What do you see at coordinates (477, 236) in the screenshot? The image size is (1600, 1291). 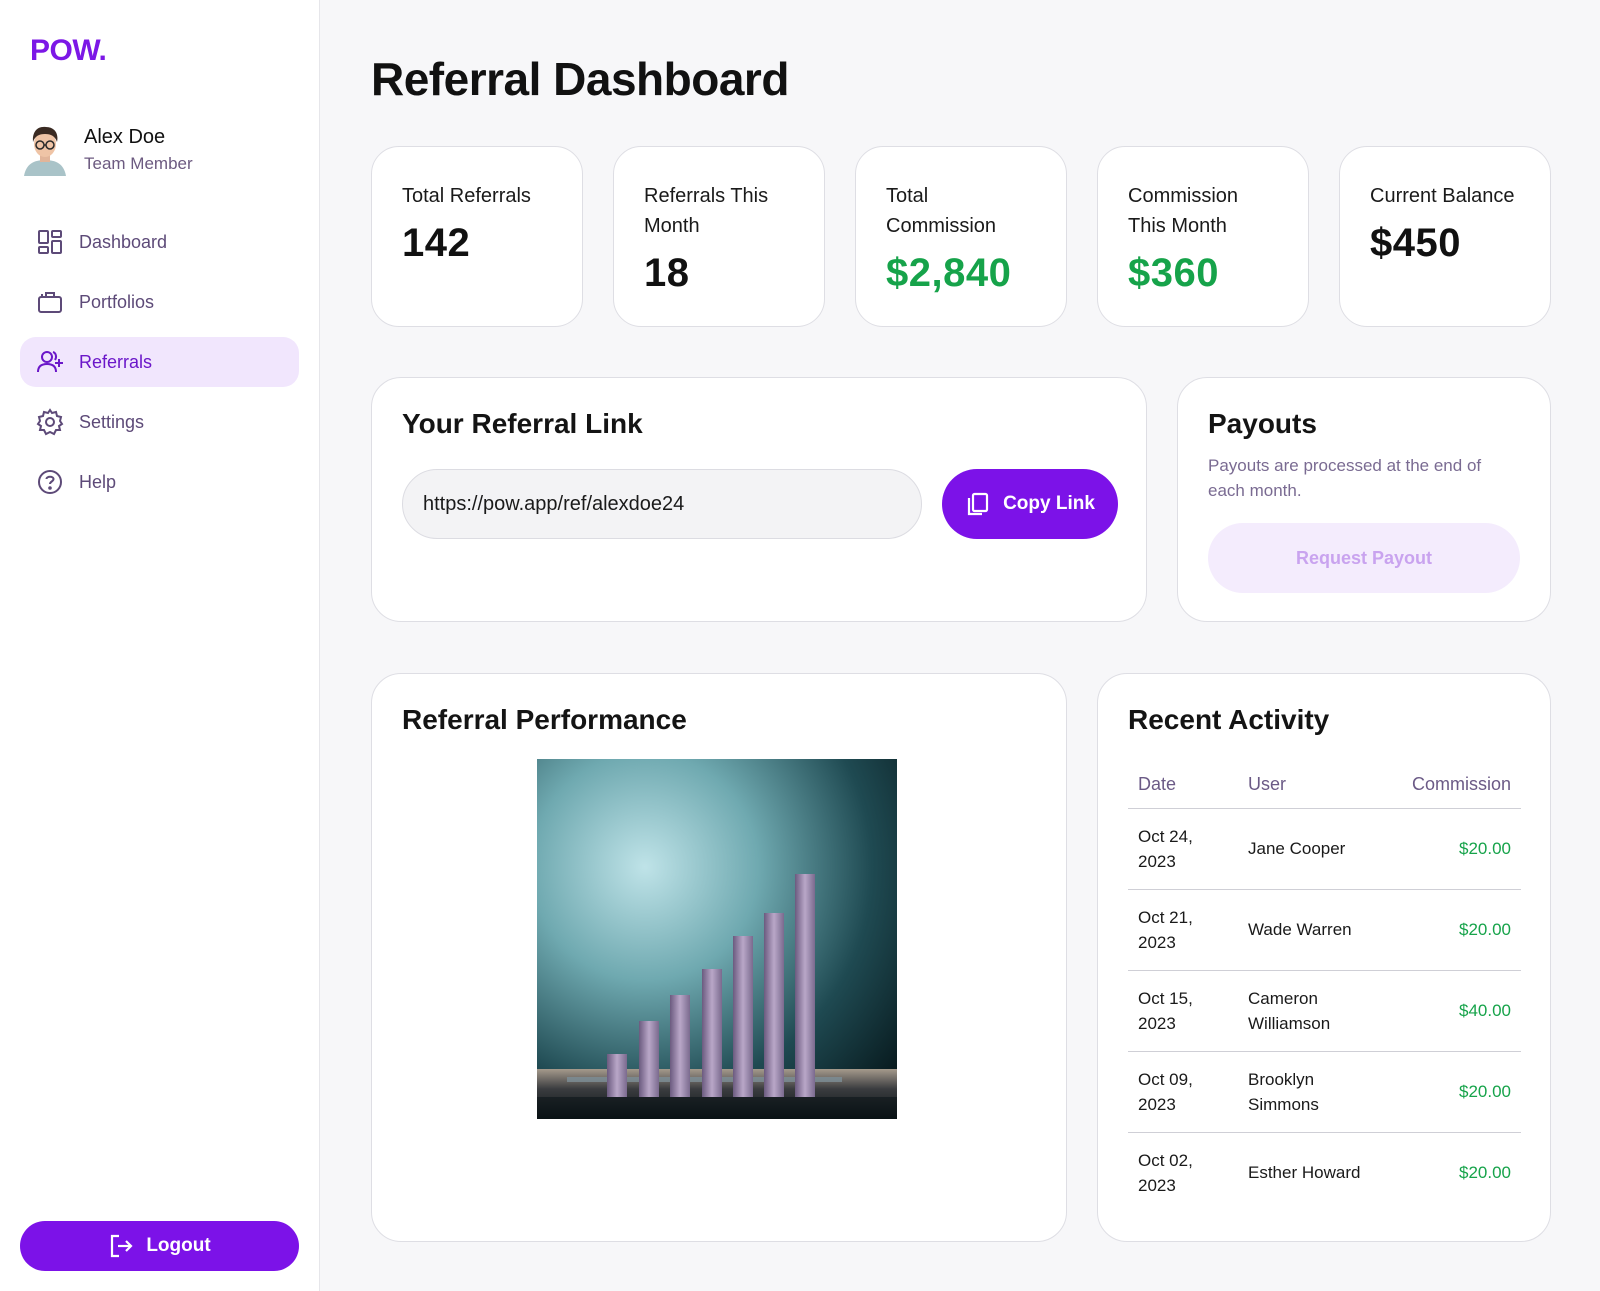 I see `stat-card-total-referrals: Total Referrals 142` at bounding box center [477, 236].